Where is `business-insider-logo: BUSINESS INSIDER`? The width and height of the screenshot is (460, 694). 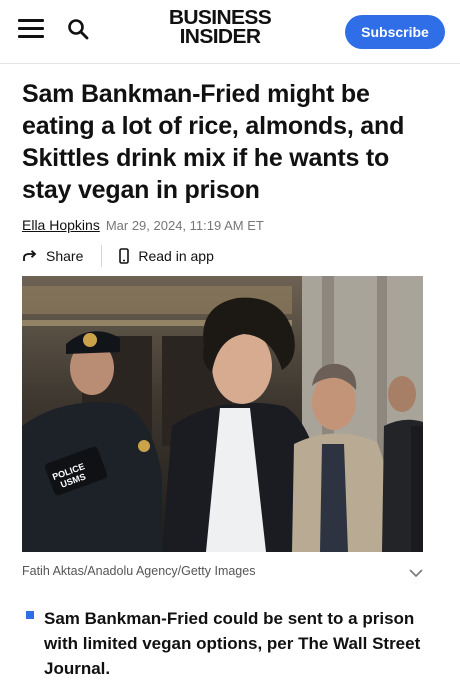 business-insider-logo: BUSINESS INSIDER is located at coordinates (220, 28).